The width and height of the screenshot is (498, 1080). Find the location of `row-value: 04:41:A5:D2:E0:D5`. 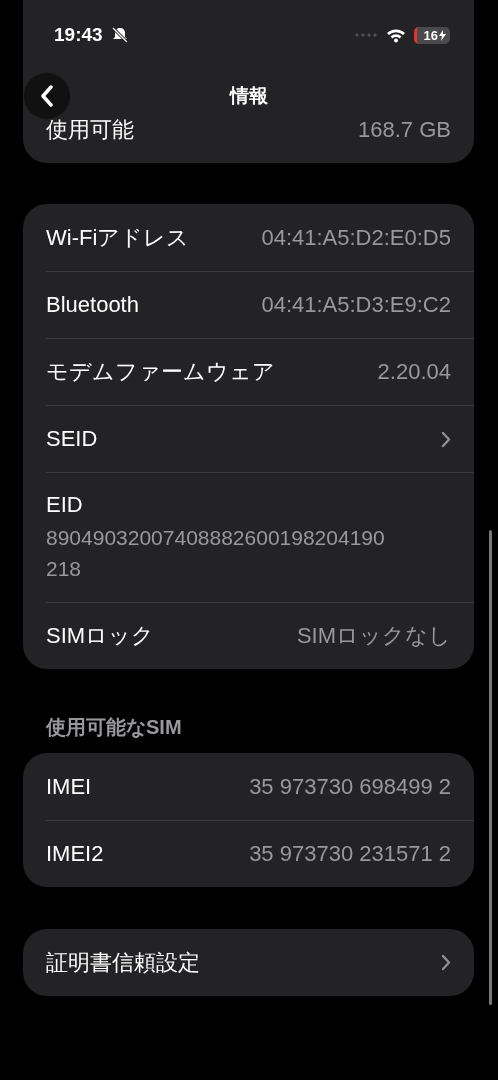

row-value: 04:41:A5:D2:E0:D5 is located at coordinates (356, 237).